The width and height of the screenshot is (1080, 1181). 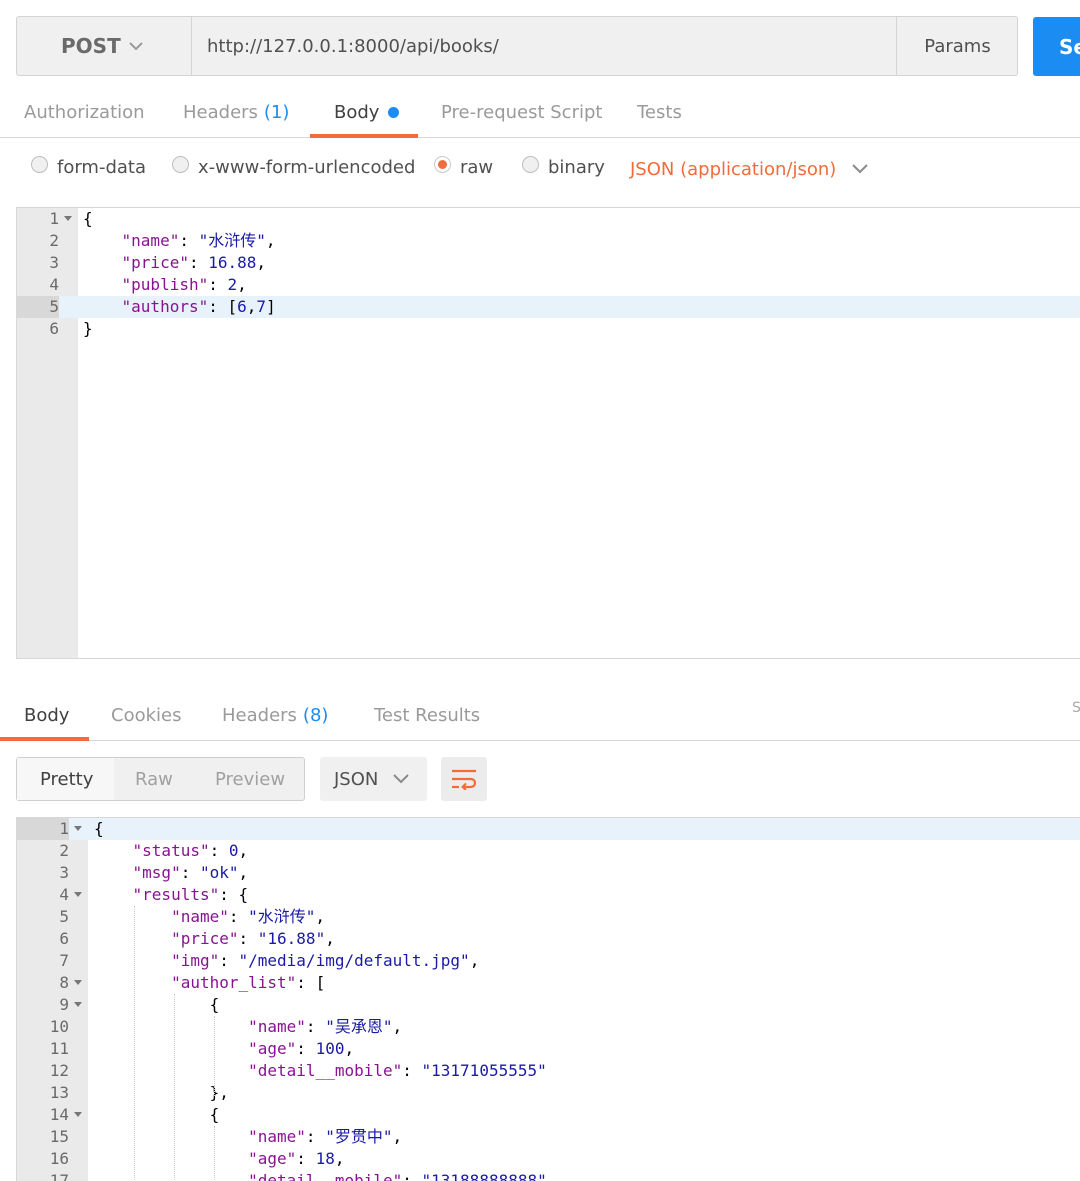 What do you see at coordinates (477, 167) in the screenshot?
I see `radio-label: raw` at bounding box center [477, 167].